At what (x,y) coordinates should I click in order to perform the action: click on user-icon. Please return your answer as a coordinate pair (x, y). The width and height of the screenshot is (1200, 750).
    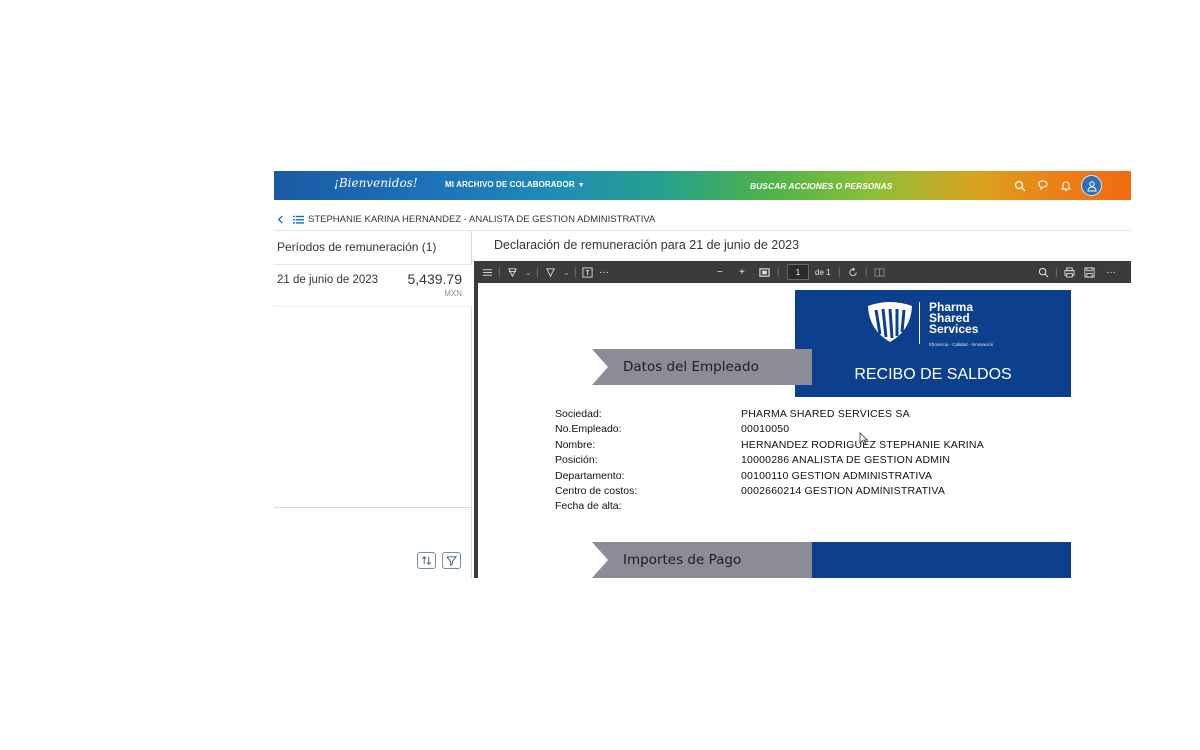
    Looking at the image, I should click on (1091, 185).